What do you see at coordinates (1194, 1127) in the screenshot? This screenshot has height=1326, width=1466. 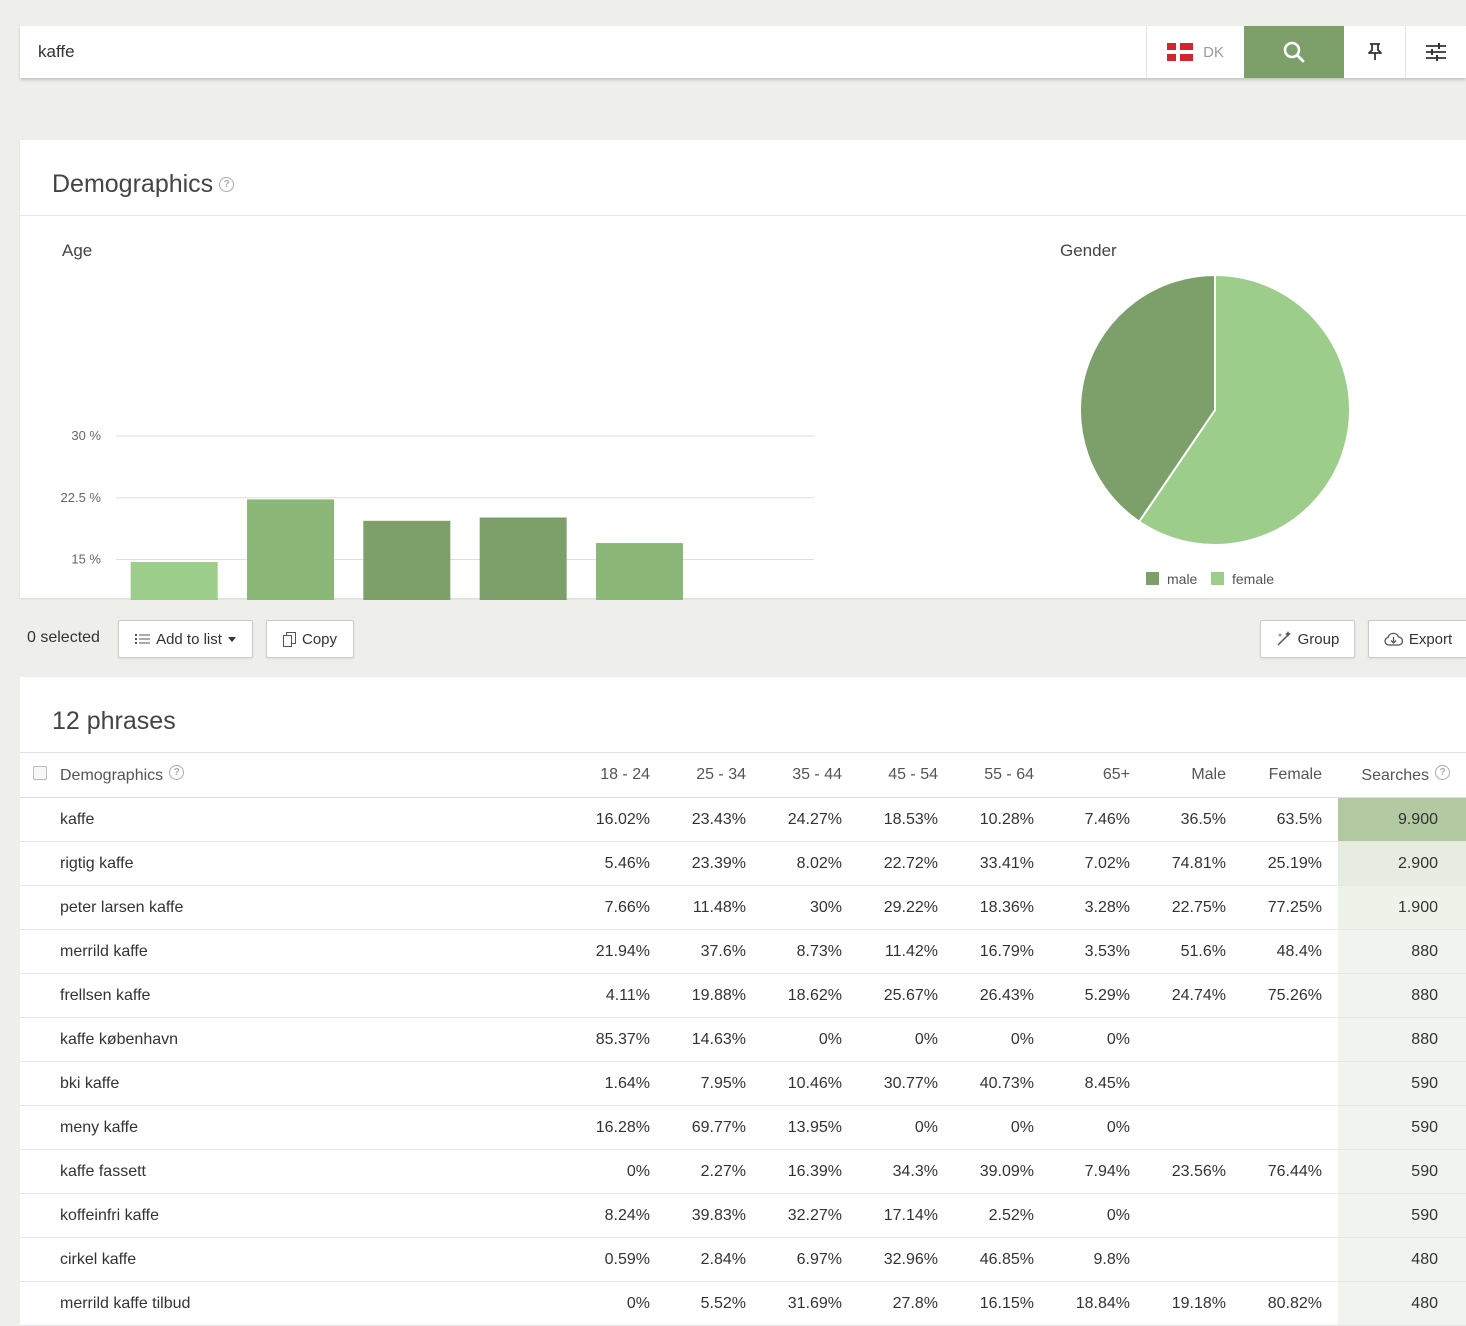 I see `cell-male` at bounding box center [1194, 1127].